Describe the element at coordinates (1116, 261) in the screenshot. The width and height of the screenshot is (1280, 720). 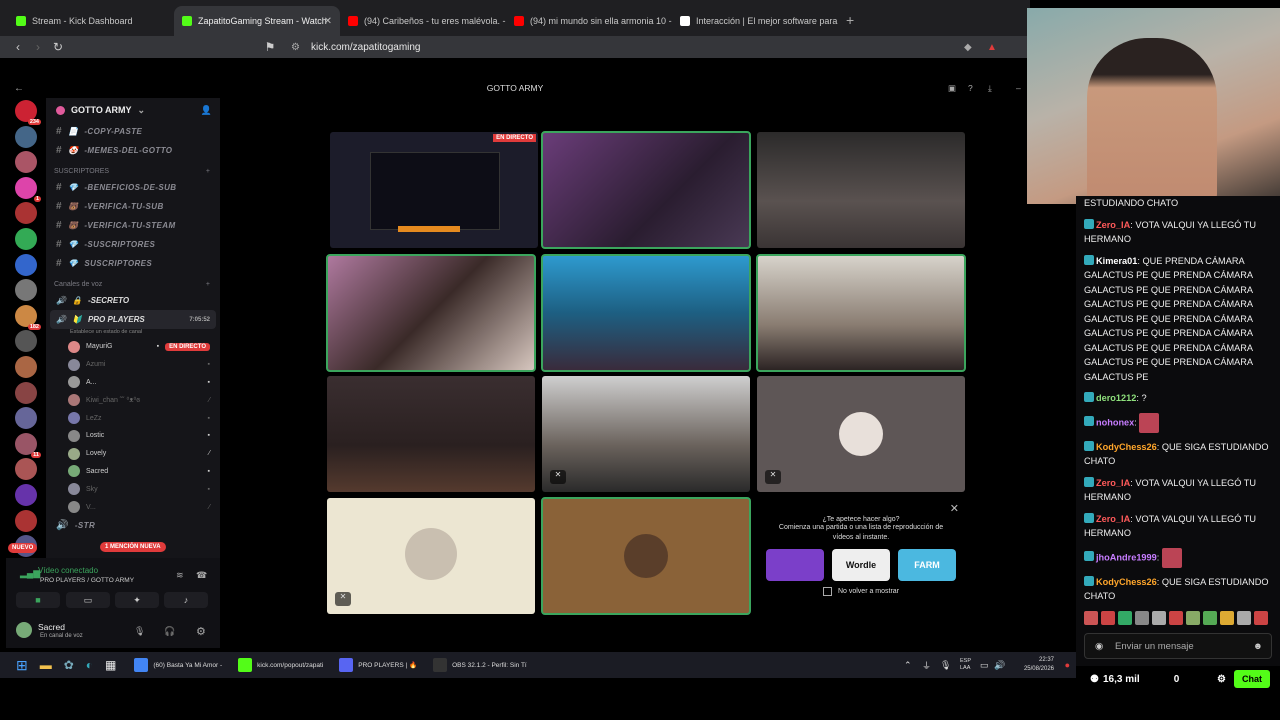
I see `chat-username: Kimera01` at that location.